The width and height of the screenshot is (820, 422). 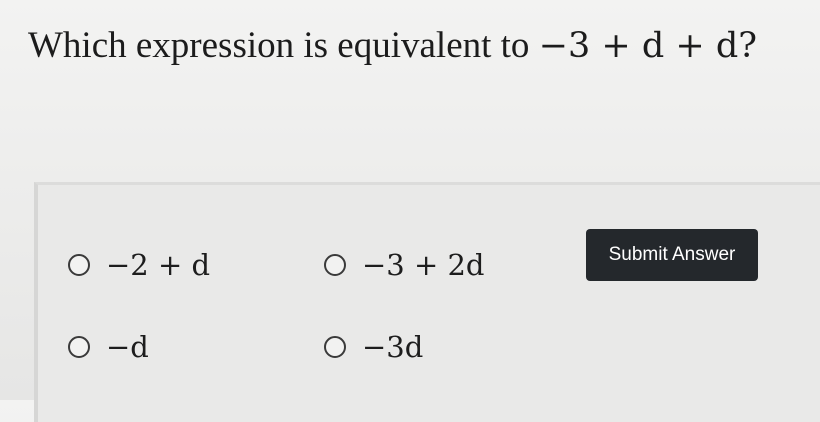 What do you see at coordinates (283, 45) in the screenshot?
I see `question-prefix: Which expression is equivalent to` at bounding box center [283, 45].